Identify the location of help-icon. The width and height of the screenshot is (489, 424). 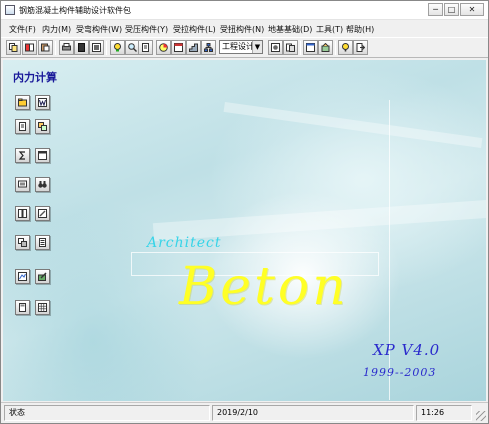
(345, 47).